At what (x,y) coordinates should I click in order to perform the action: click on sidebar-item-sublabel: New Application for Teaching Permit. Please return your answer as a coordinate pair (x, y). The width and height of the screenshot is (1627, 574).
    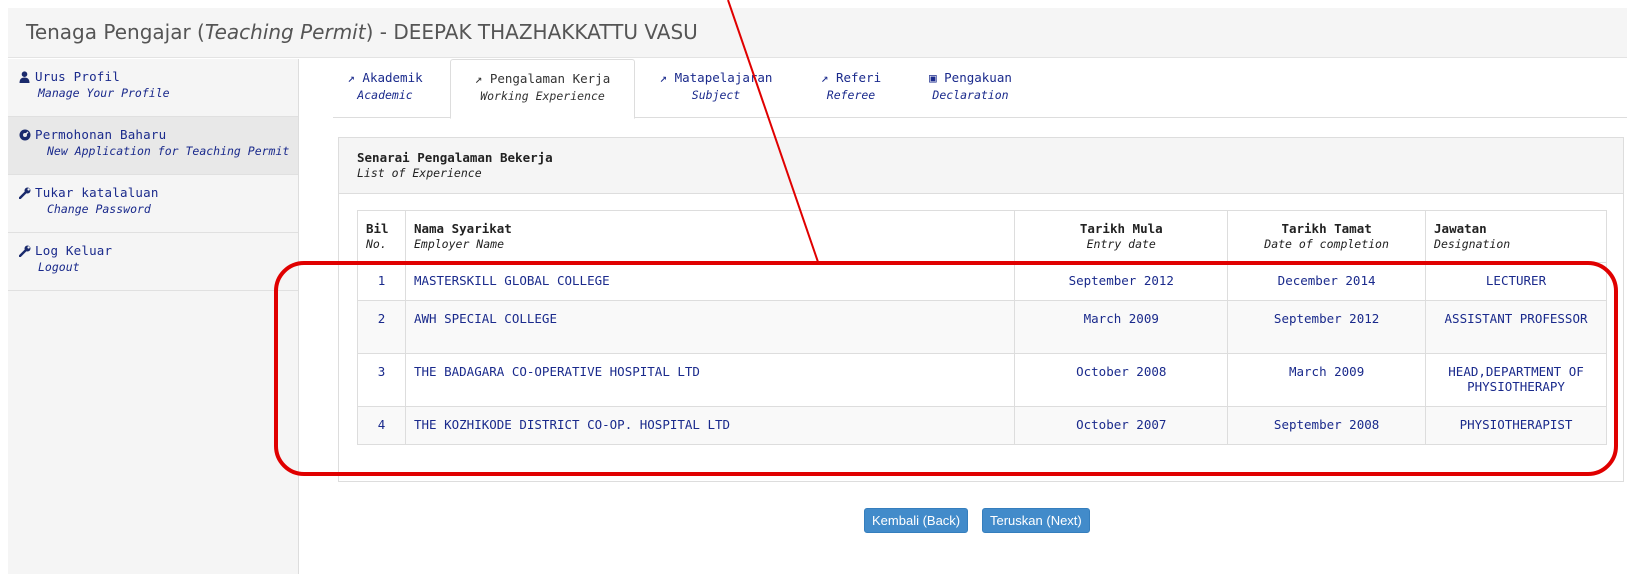
    Looking at the image, I should click on (168, 151).